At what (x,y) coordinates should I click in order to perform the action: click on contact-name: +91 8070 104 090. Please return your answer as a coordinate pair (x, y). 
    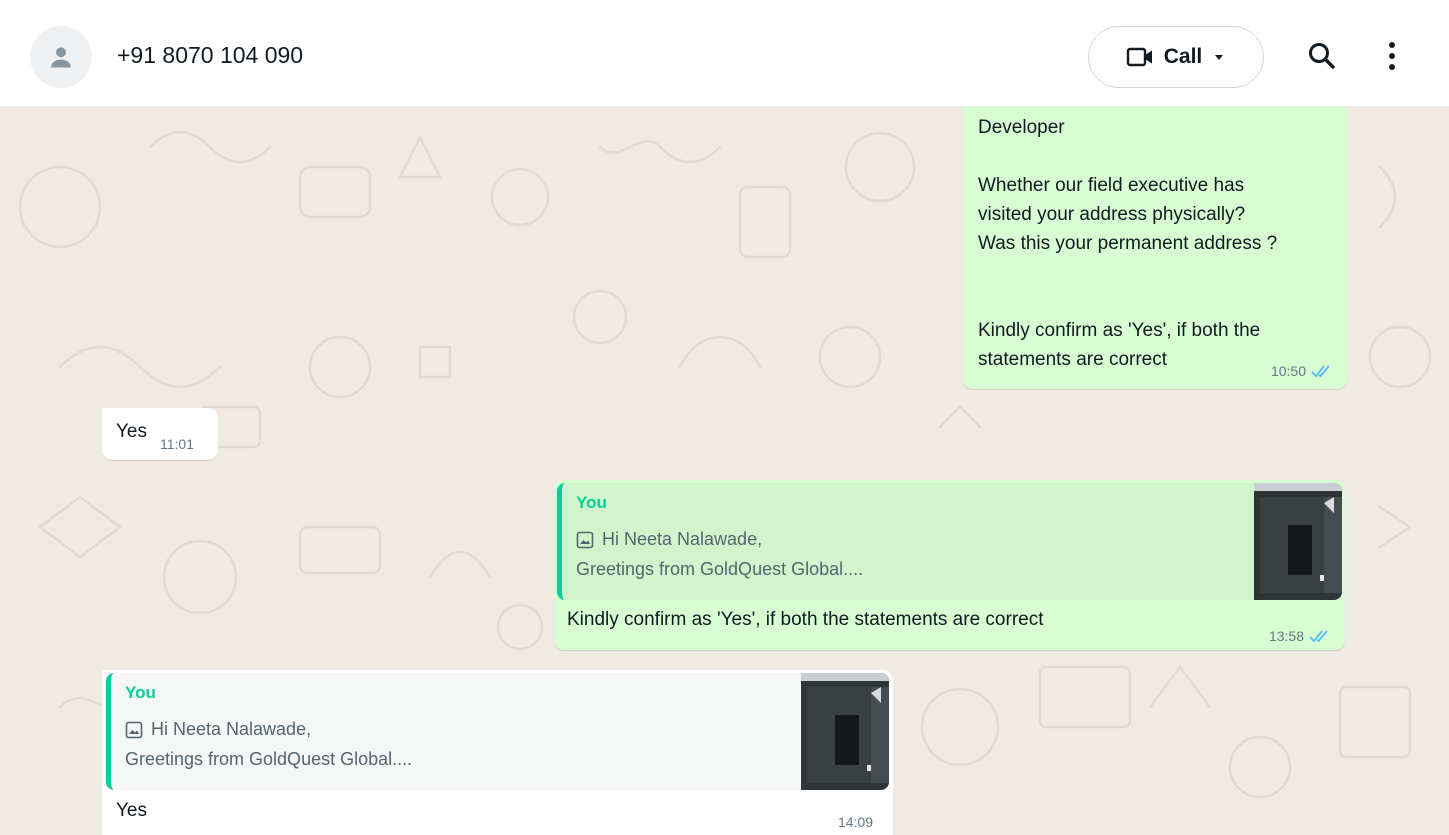
    Looking at the image, I should click on (210, 55).